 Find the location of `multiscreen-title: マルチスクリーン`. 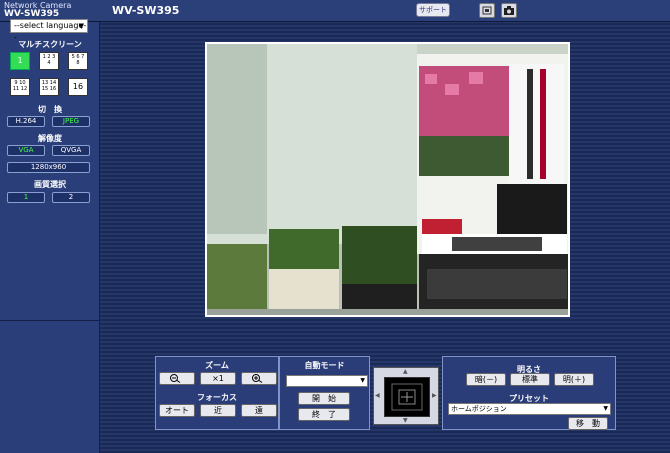

multiscreen-title: マルチスクリーン is located at coordinates (50, 44).